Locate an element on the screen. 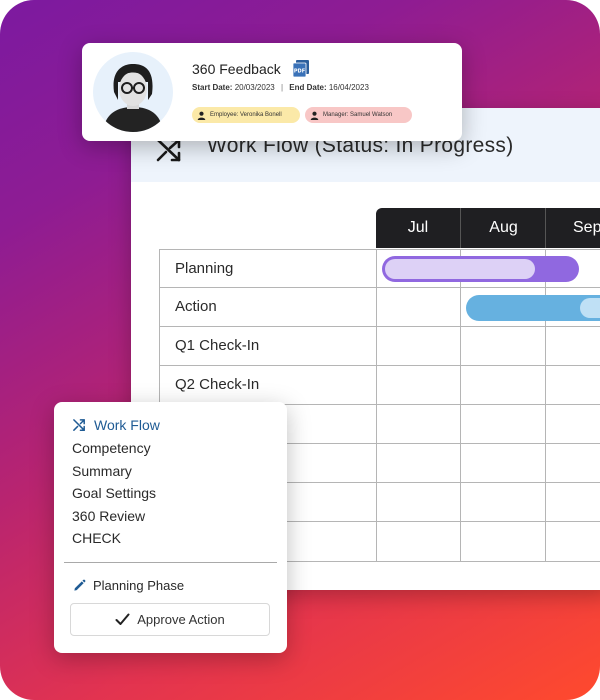 Image resolution: width=600 pixels, height=700 pixels. menu-divider is located at coordinates (170, 562).